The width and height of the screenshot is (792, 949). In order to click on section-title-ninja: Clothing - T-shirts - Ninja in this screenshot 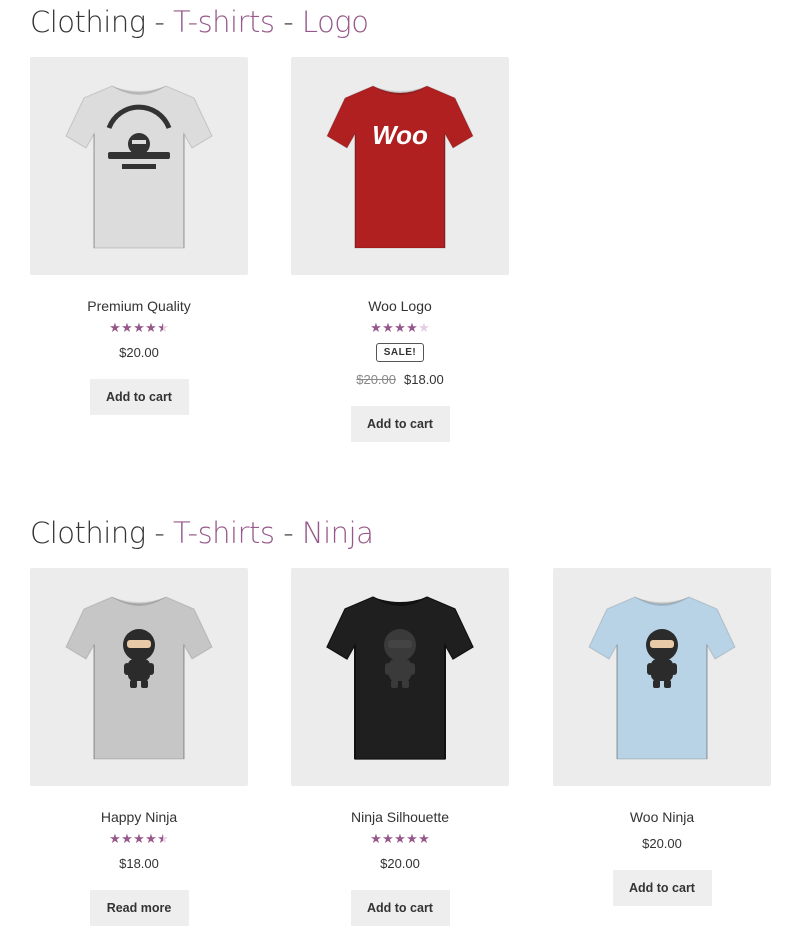, I will do `click(202, 533)`.